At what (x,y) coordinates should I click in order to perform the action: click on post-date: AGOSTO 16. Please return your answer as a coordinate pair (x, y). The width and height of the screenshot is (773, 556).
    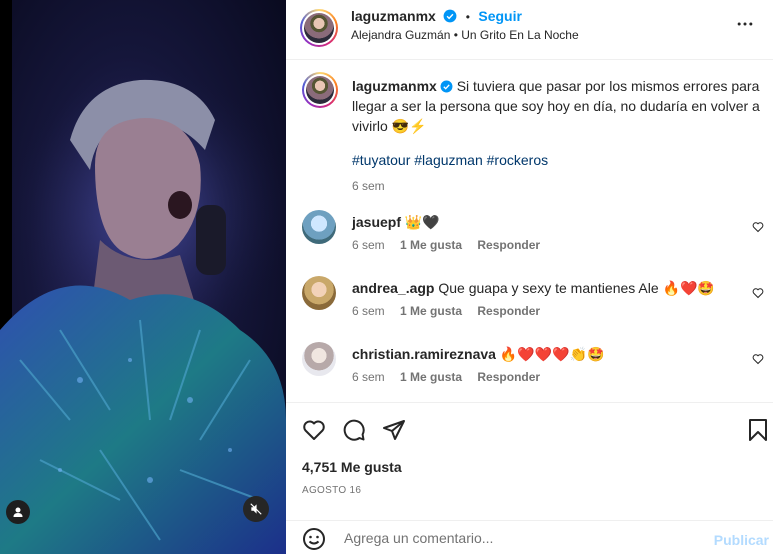
    Looking at the image, I should click on (331, 490).